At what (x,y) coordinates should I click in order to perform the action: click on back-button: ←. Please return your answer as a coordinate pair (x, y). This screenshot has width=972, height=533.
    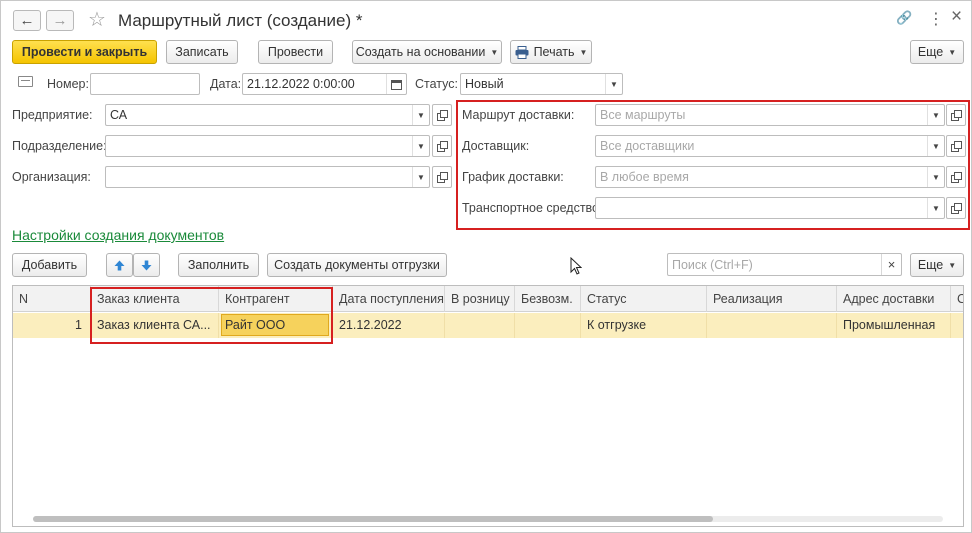
    Looking at the image, I should click on (27, 20).